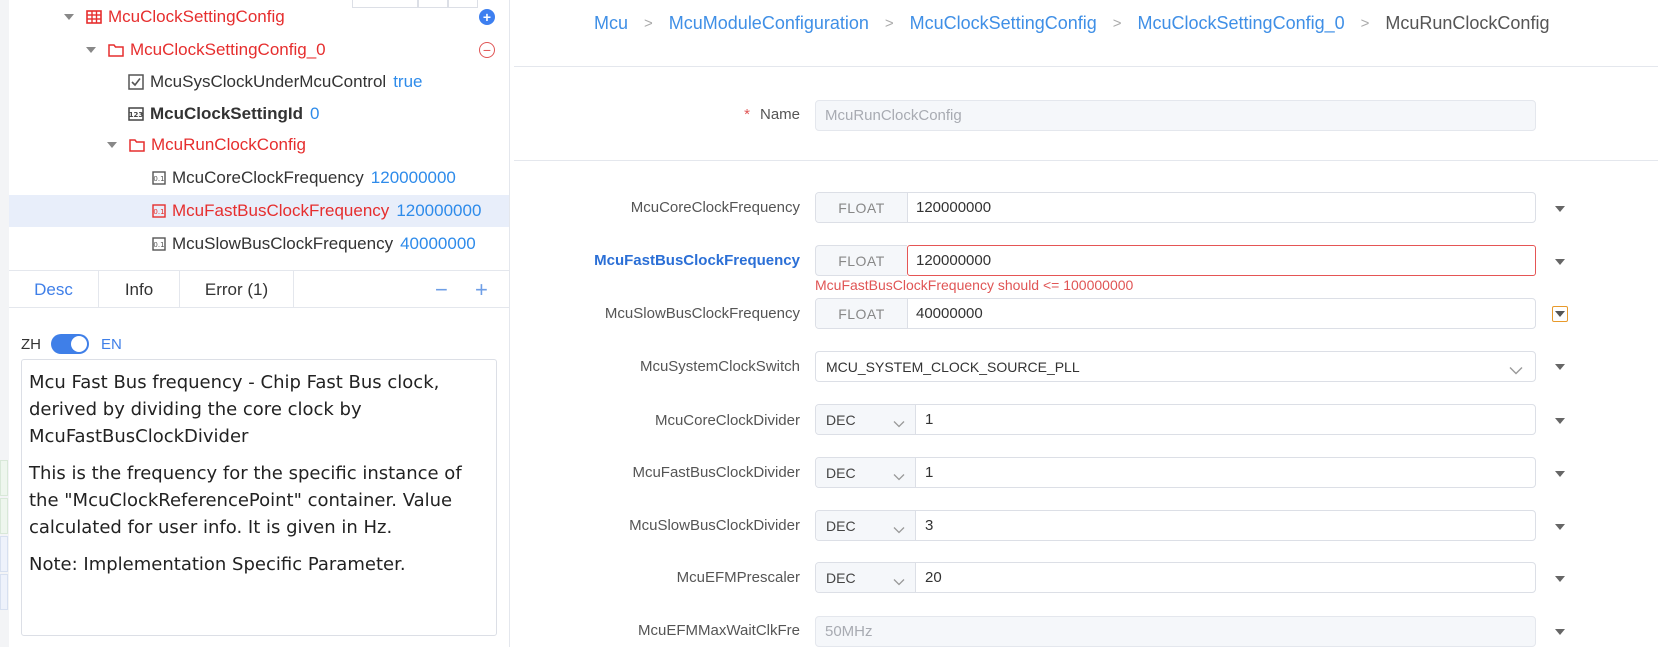 The width and height of the screenshot is (1658, 647). Describe the element at coordinates (747, 114) in the screenshot. I see `required-mark: *` at that location.